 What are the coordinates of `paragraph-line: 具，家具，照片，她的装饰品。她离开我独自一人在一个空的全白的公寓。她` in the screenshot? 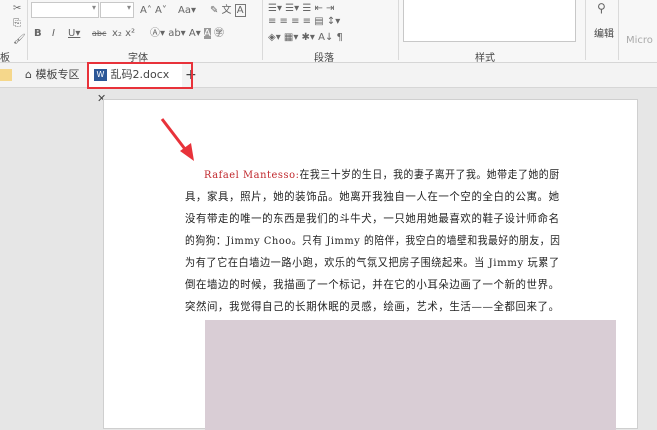 It's located at (372, 197).